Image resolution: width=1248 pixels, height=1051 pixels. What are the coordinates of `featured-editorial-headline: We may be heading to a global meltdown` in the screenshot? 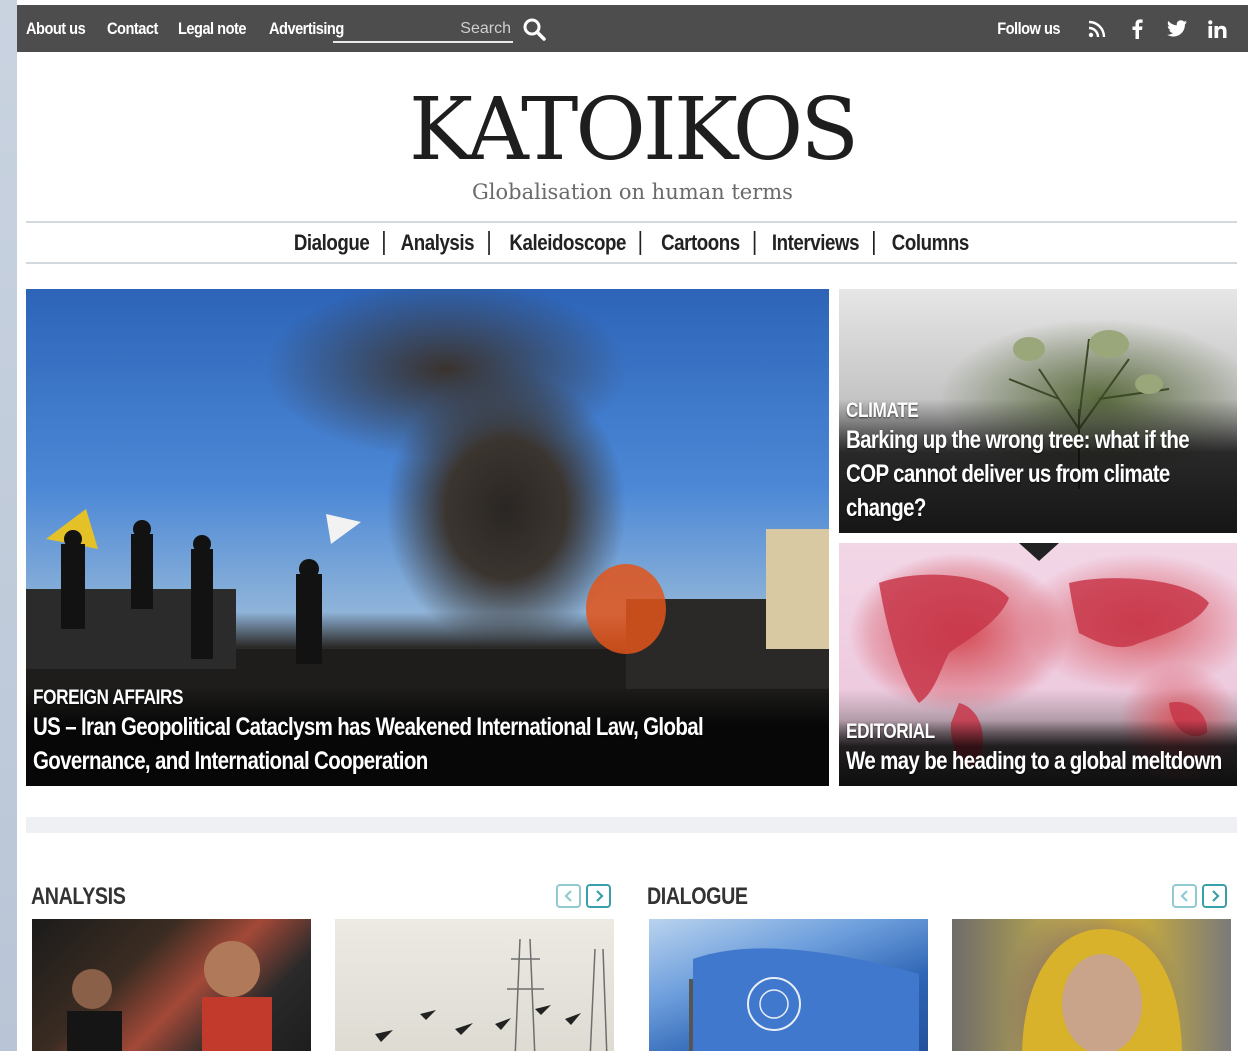 It's located at (1038, 761).